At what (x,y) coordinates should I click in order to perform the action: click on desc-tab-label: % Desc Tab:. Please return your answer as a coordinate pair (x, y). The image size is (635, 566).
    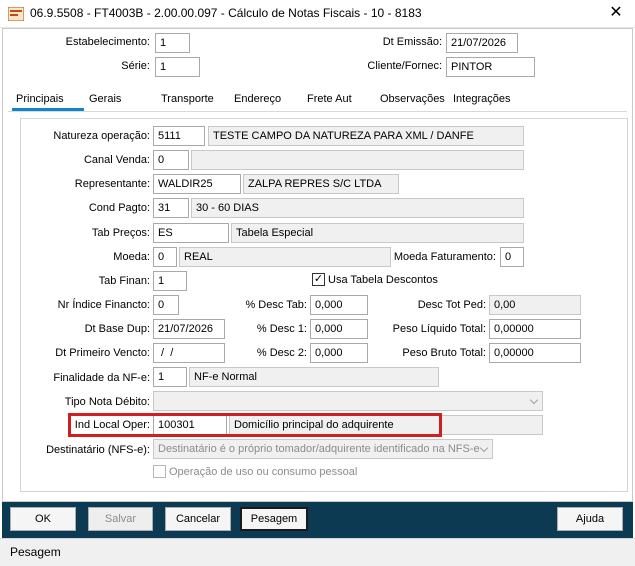
    Looking at the image, I should click on (276, 305).